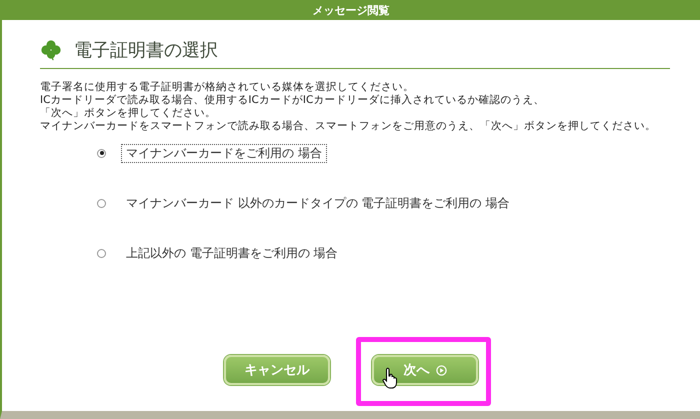 The width and height of the screenshot is (700, 419). What do you see at coordinates (128, 113) in the screenshot?
I see `instruction-text: 「次へ」ボタンを押してください。` at bounding box center [128, 113].